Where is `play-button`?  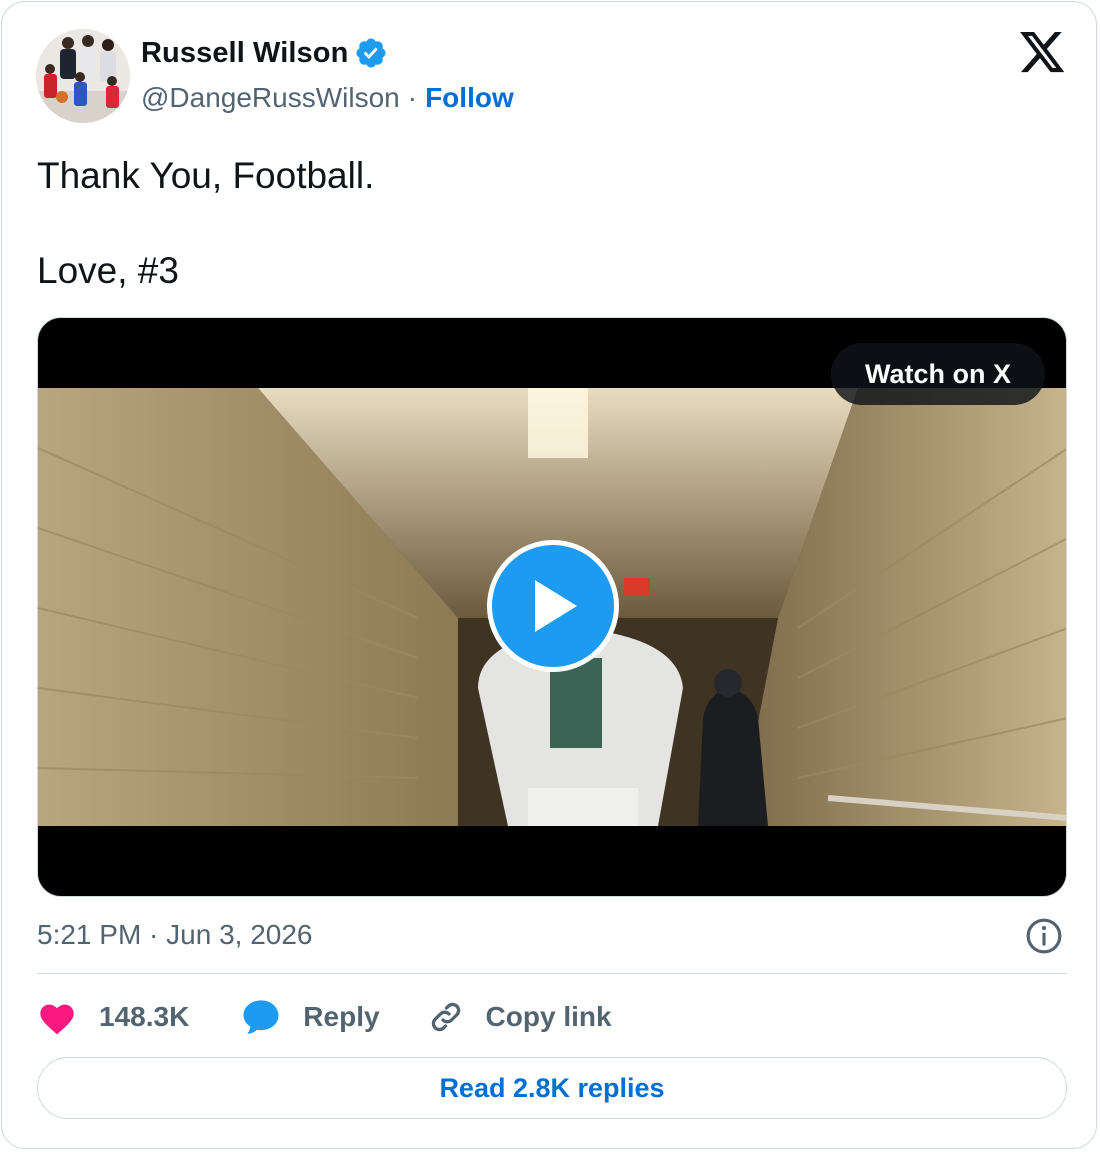
play-button is located at coordinates (553, 606).